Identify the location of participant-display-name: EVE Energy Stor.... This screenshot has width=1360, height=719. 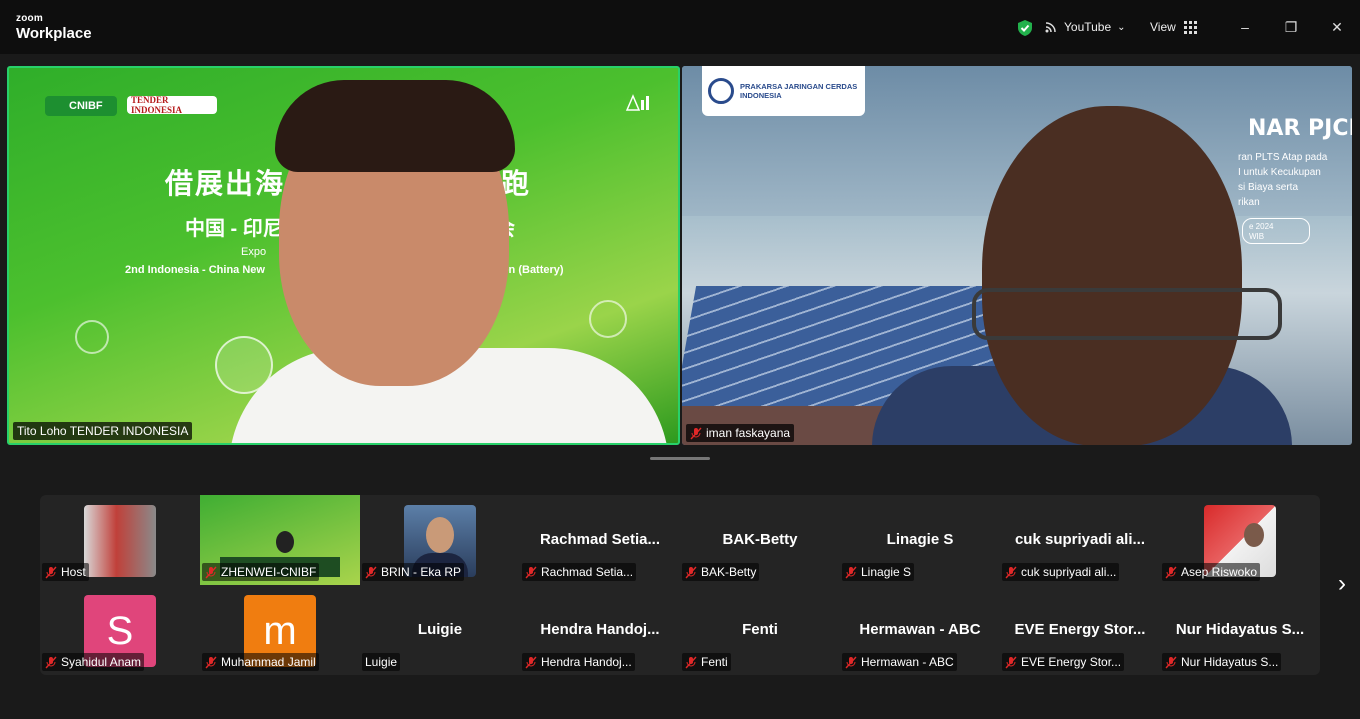
(1080, 629).